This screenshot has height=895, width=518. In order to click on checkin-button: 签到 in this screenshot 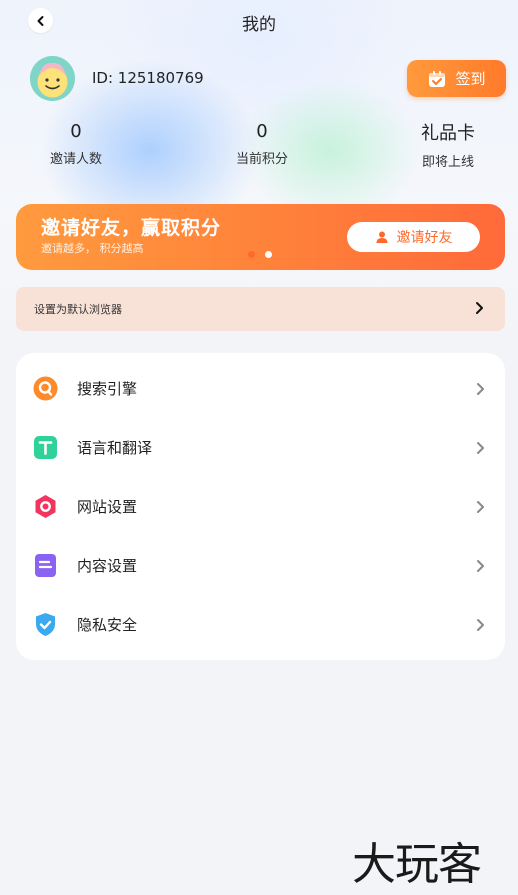, I will do `click(456, 78)`.